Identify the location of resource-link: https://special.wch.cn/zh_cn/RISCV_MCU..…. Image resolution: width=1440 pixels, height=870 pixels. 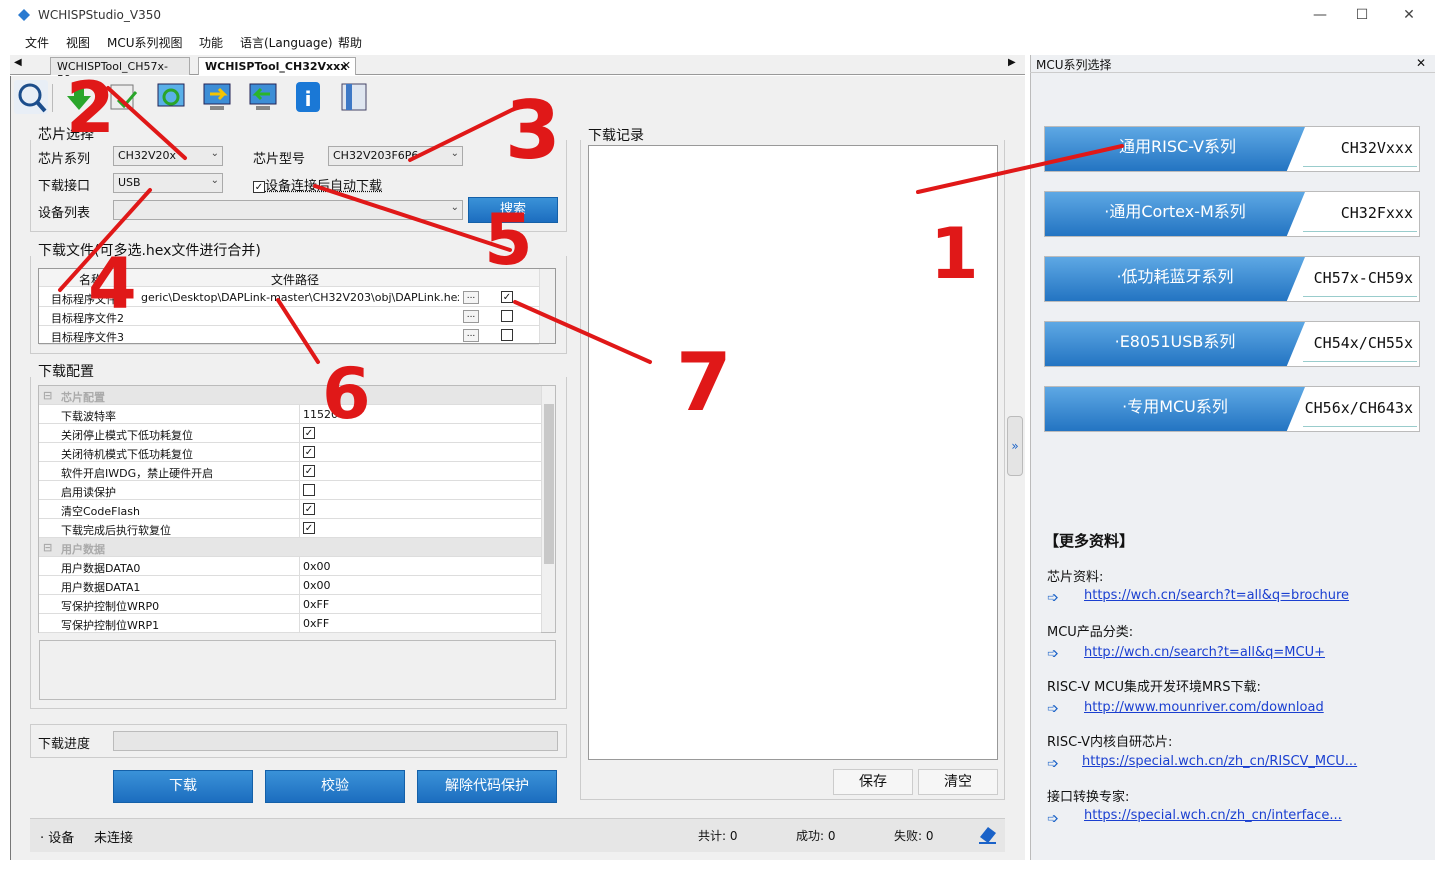
(1219, 761).